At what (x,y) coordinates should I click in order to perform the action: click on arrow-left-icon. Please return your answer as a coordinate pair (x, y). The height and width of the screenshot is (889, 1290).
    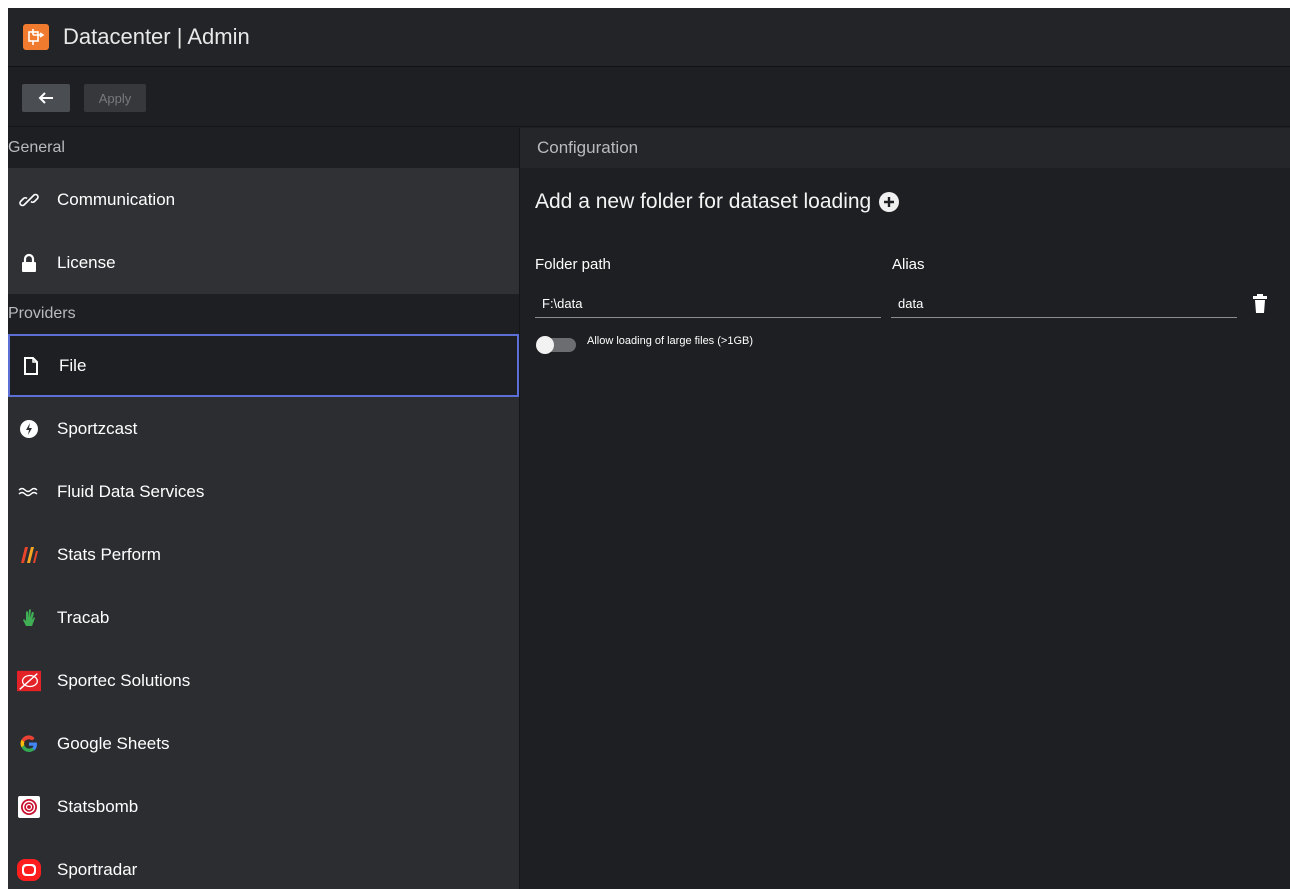
    Looking at the image, I should click on (45, 98).